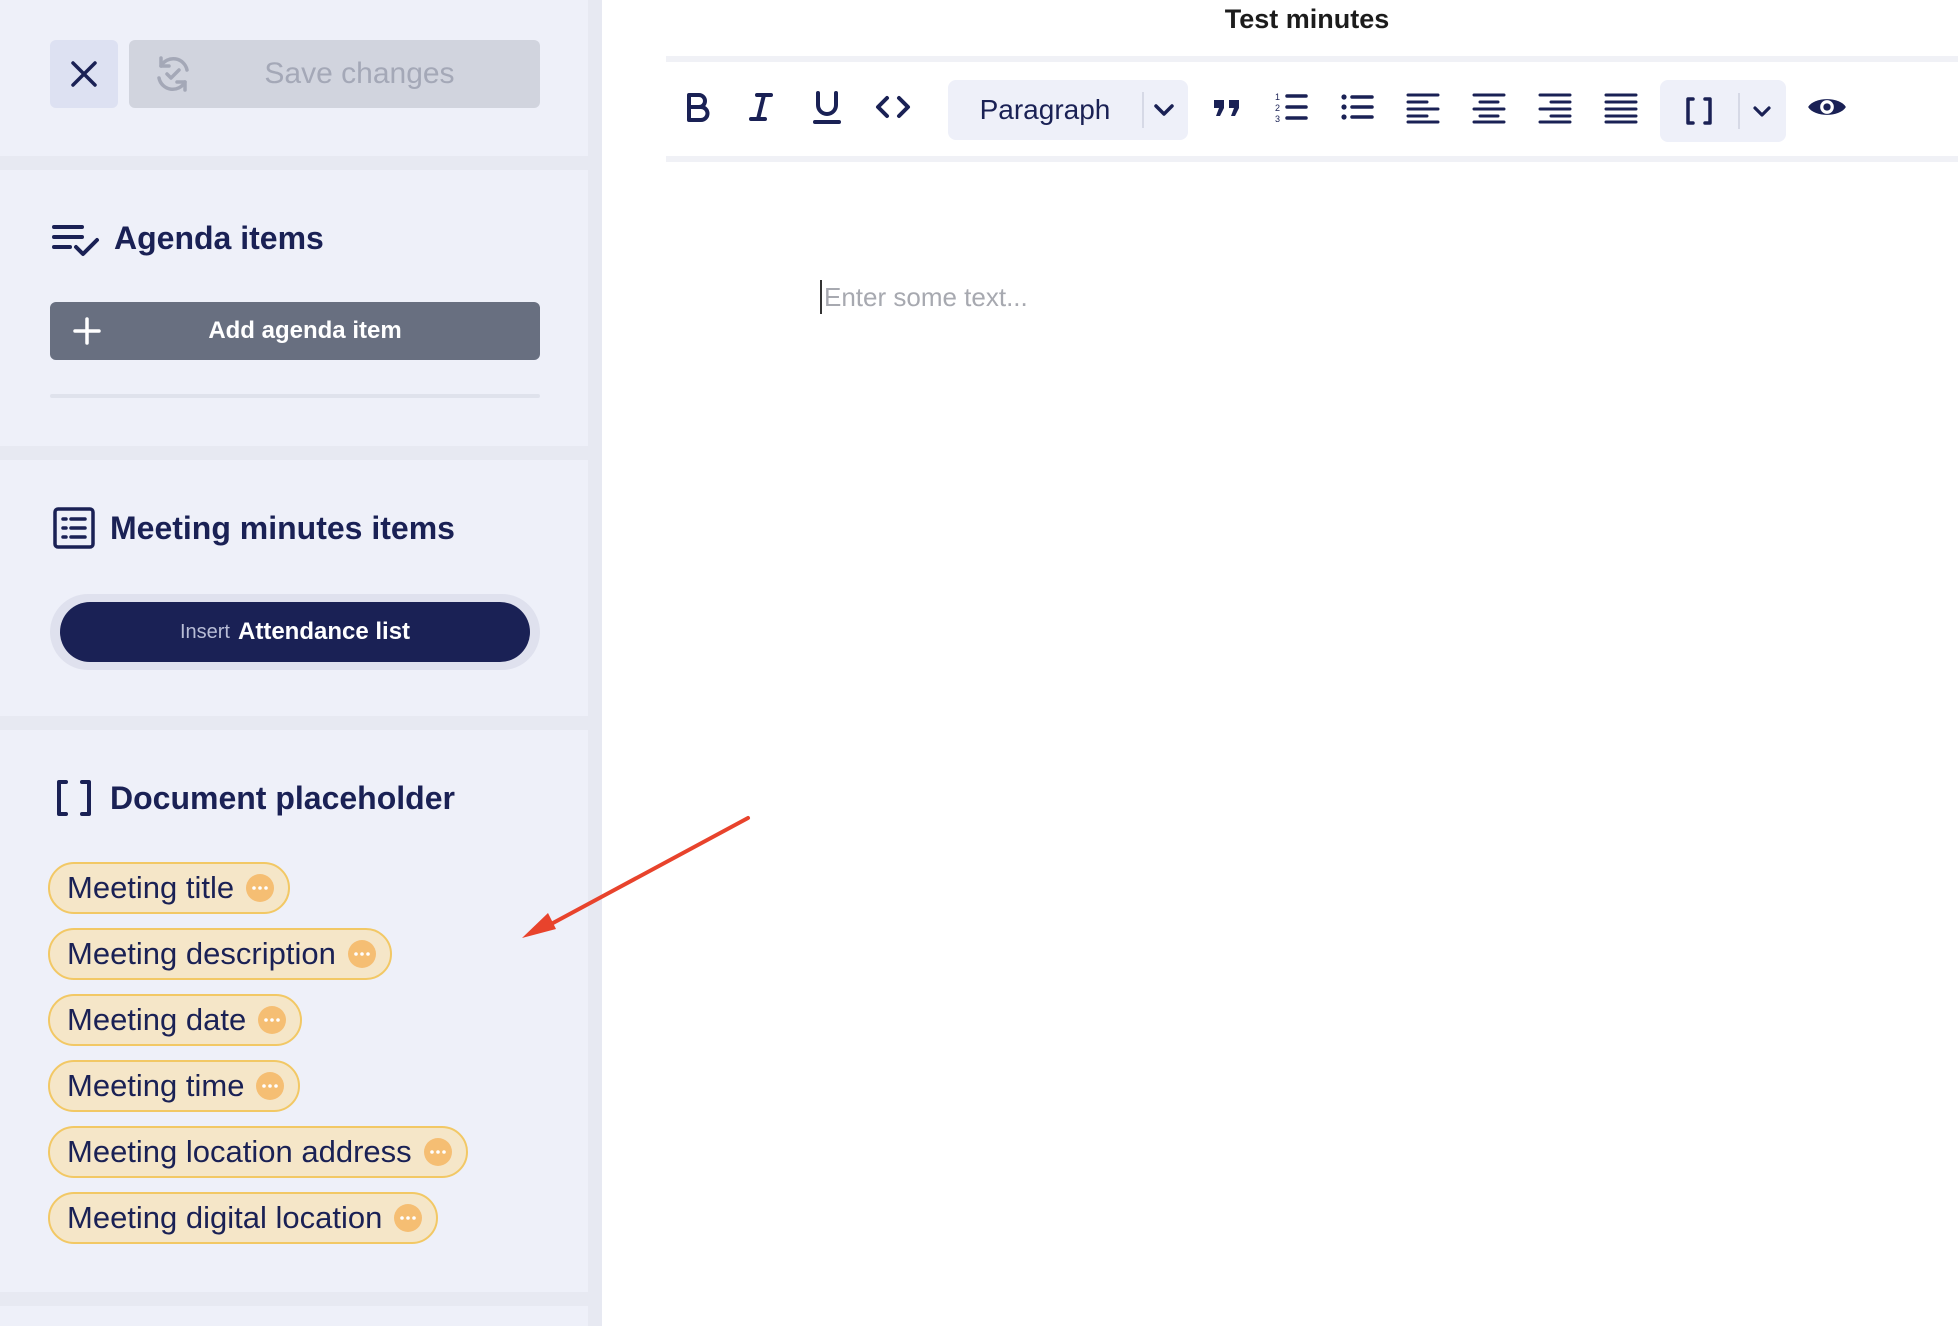 Image resolution: width=1958 pixels, height=1326 pixels. I want to click on placeholder-chip: Meeting location address, so click(258, 1152).